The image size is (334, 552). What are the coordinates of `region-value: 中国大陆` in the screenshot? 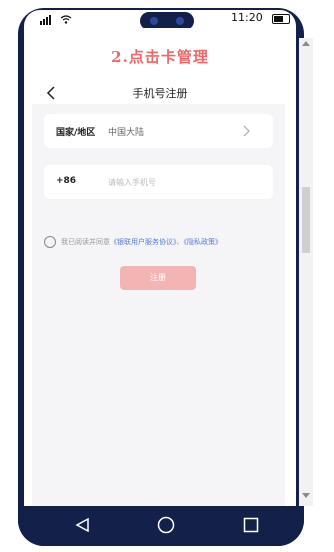 It's located at (126, 133).